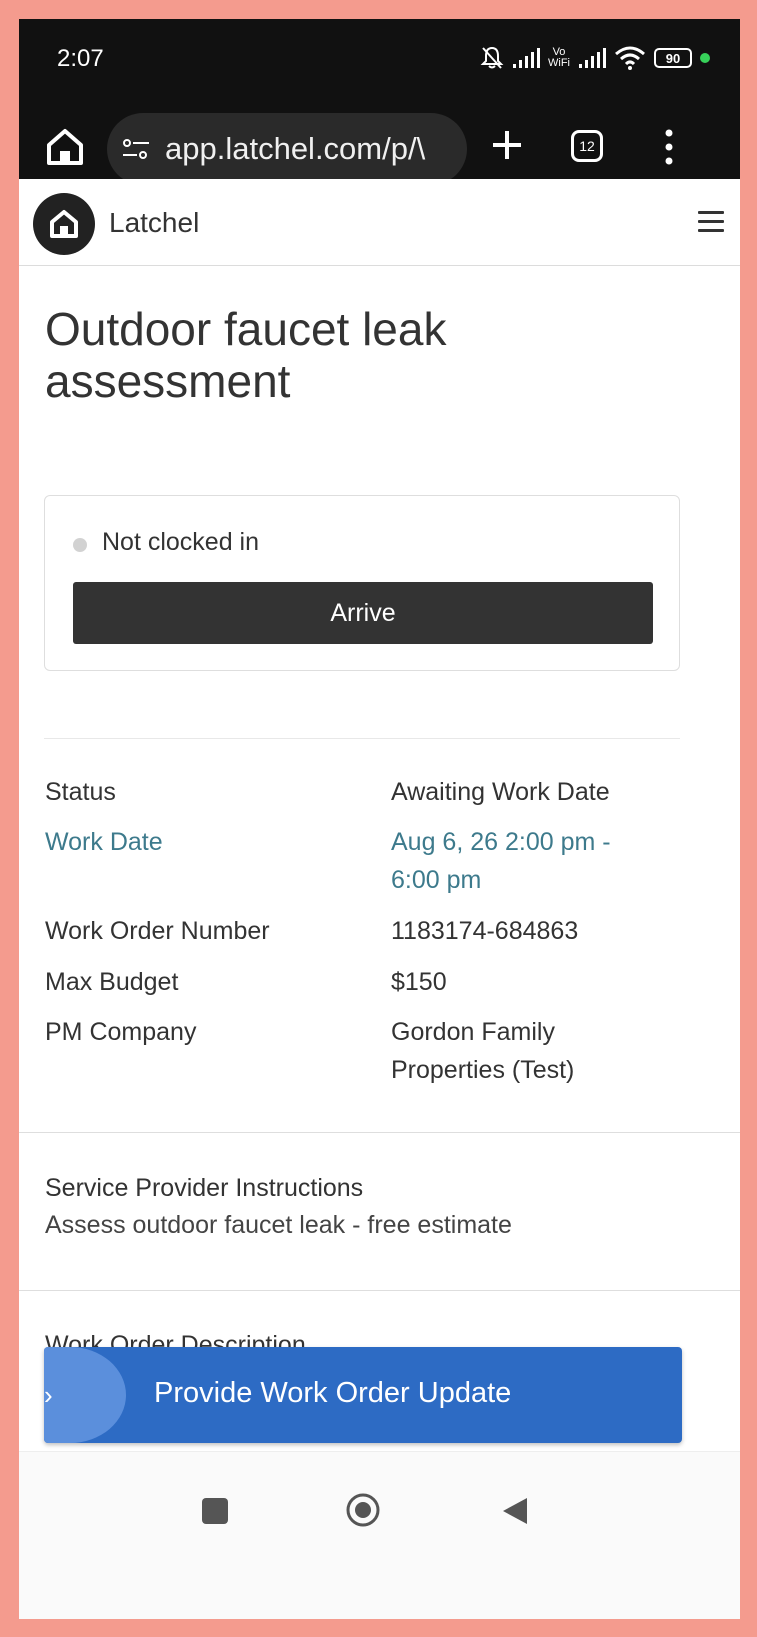  Describe the element at coordinates (246, 355) in the screenshot. I see `page-title: Outdoor faucet leak assessment` at that location.